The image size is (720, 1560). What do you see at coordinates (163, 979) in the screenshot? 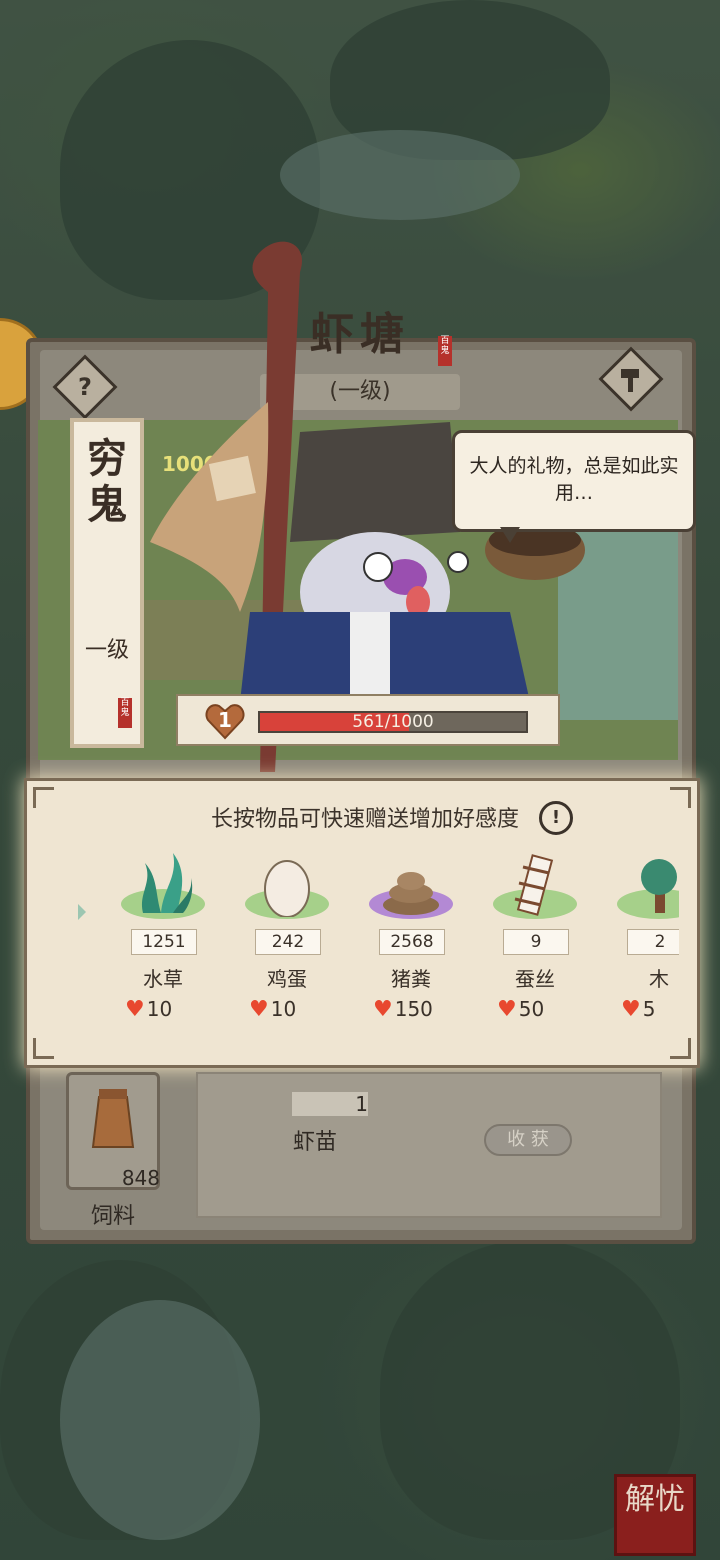
I see `item-name: 水草` at bounding box center [163, 979].